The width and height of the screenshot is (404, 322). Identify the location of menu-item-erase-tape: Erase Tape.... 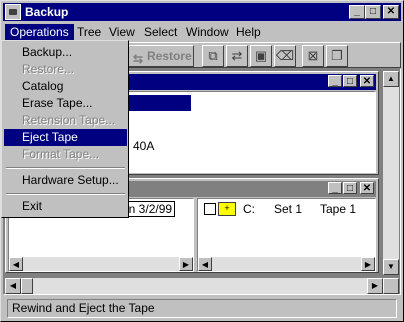
(65, 103).